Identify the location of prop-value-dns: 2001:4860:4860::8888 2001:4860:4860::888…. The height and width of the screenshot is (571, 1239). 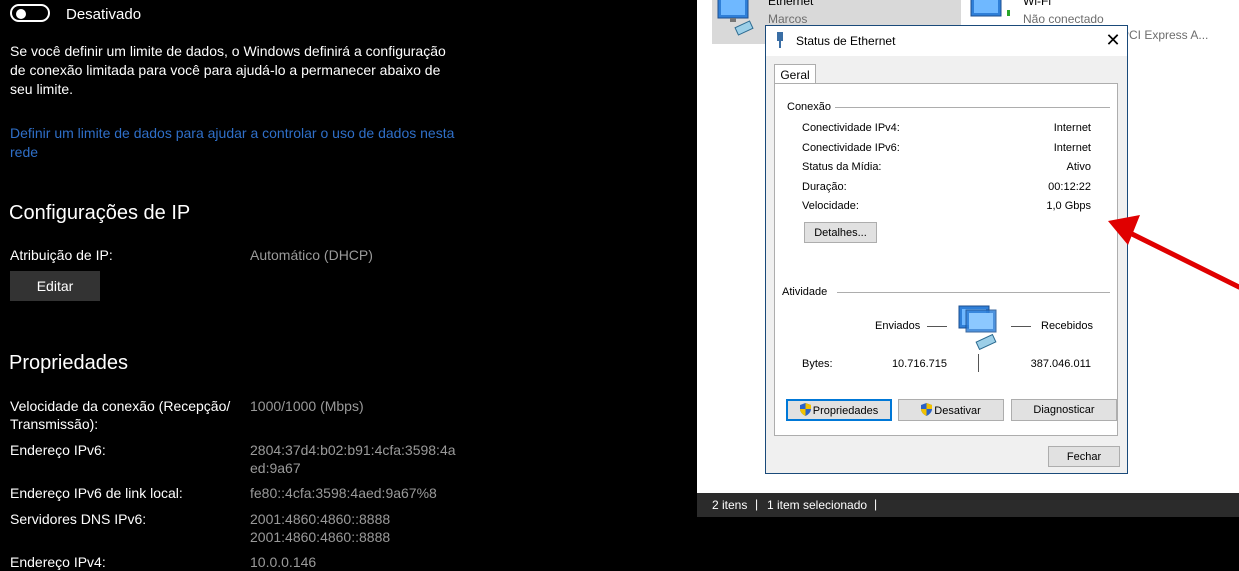
(320, 528).